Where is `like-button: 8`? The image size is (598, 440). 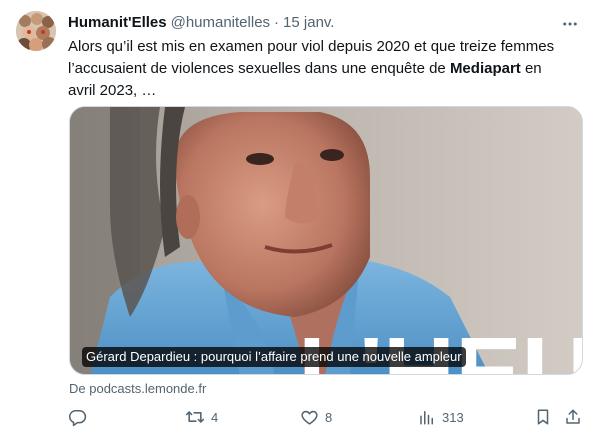 like-button: 8 is located at coordinates (316, 417).